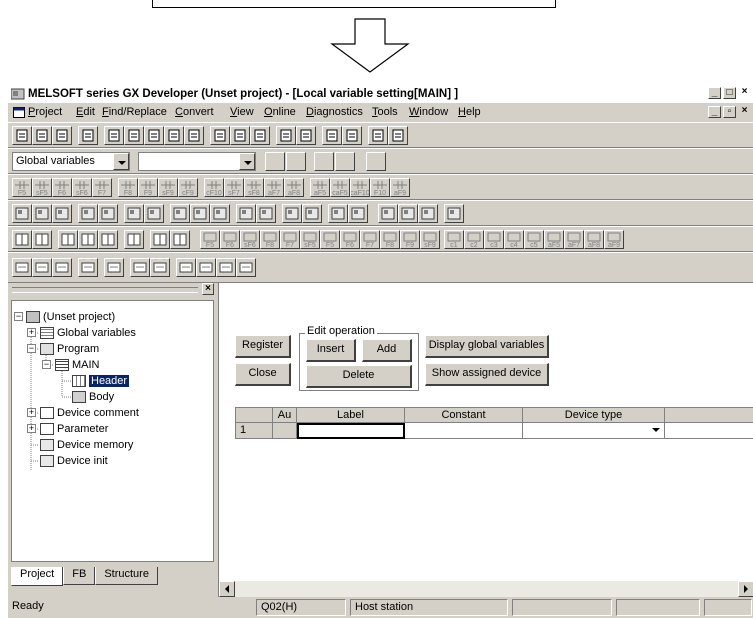 This screenshot has width=753, height=618. I want to click on comment-tool-6-icon, so click(140, 267).